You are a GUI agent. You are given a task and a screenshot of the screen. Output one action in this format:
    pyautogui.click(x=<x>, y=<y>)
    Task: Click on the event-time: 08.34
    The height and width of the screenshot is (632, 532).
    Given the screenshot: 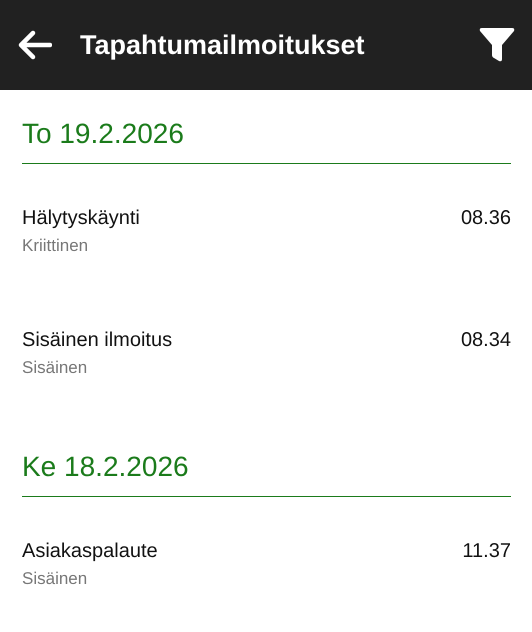 What is the action you would take?
    pyautogui.click(x=485, y=340)
    